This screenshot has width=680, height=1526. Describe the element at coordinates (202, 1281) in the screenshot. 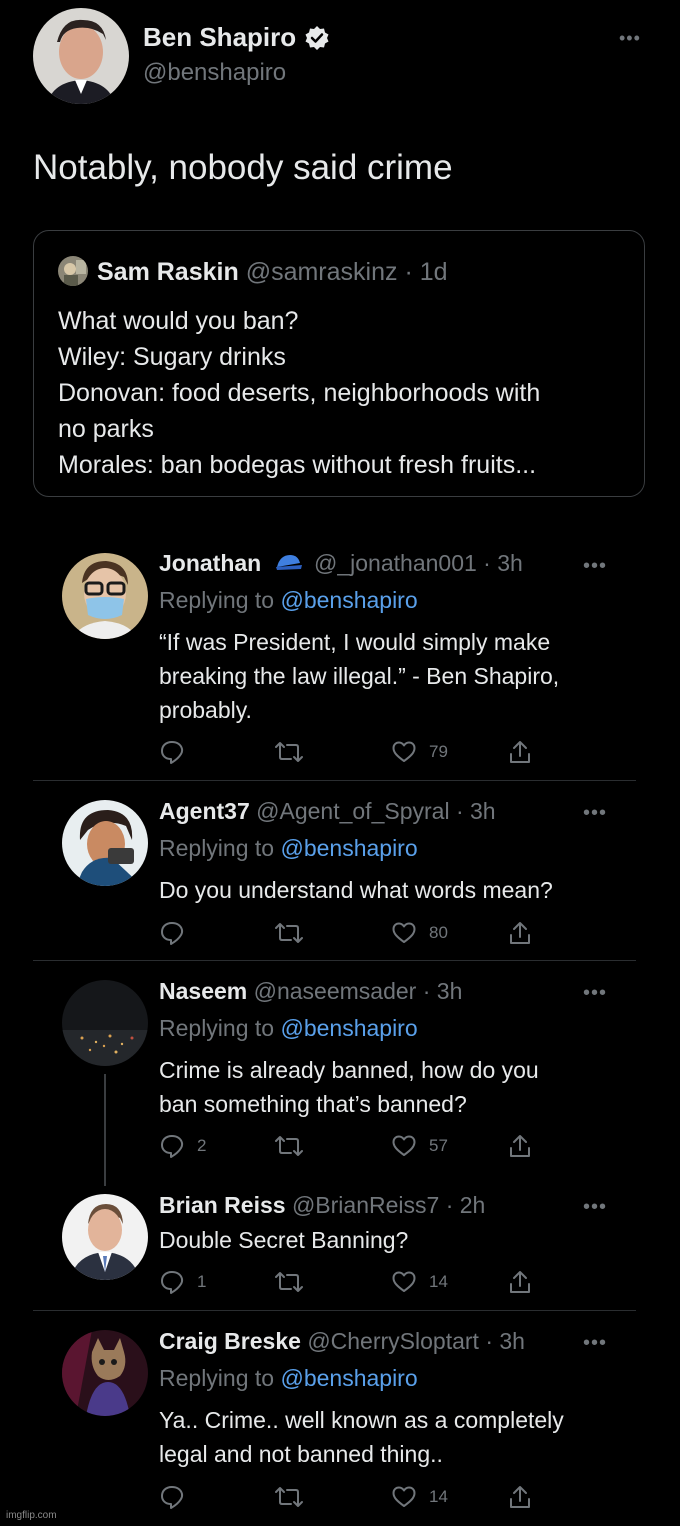

I see `reply-count: 1` at that location.